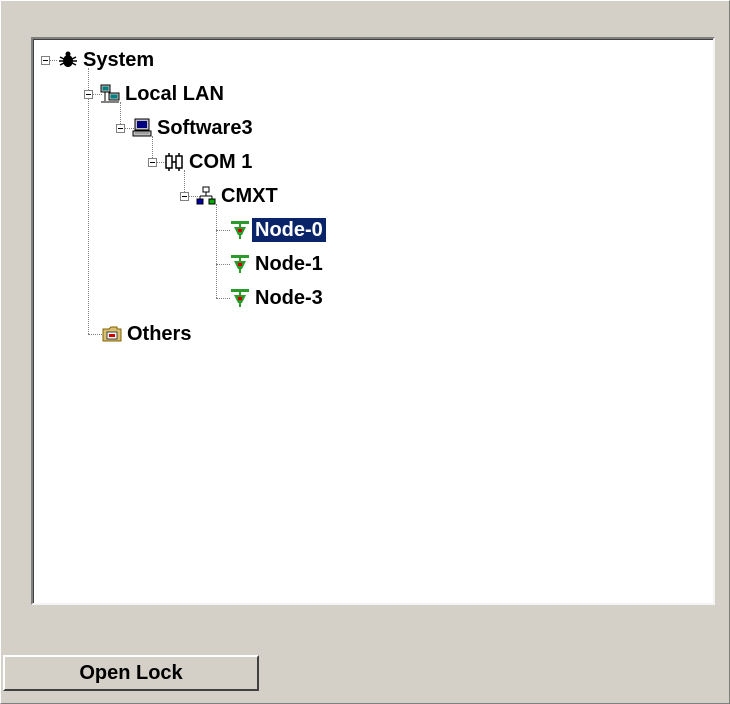 The width and height of the screenshot is (730, 704). What do you see at coordinates (45, 60) in the screenshot?
I see `collapse-toggle-system` at bounding box center [45, 60].